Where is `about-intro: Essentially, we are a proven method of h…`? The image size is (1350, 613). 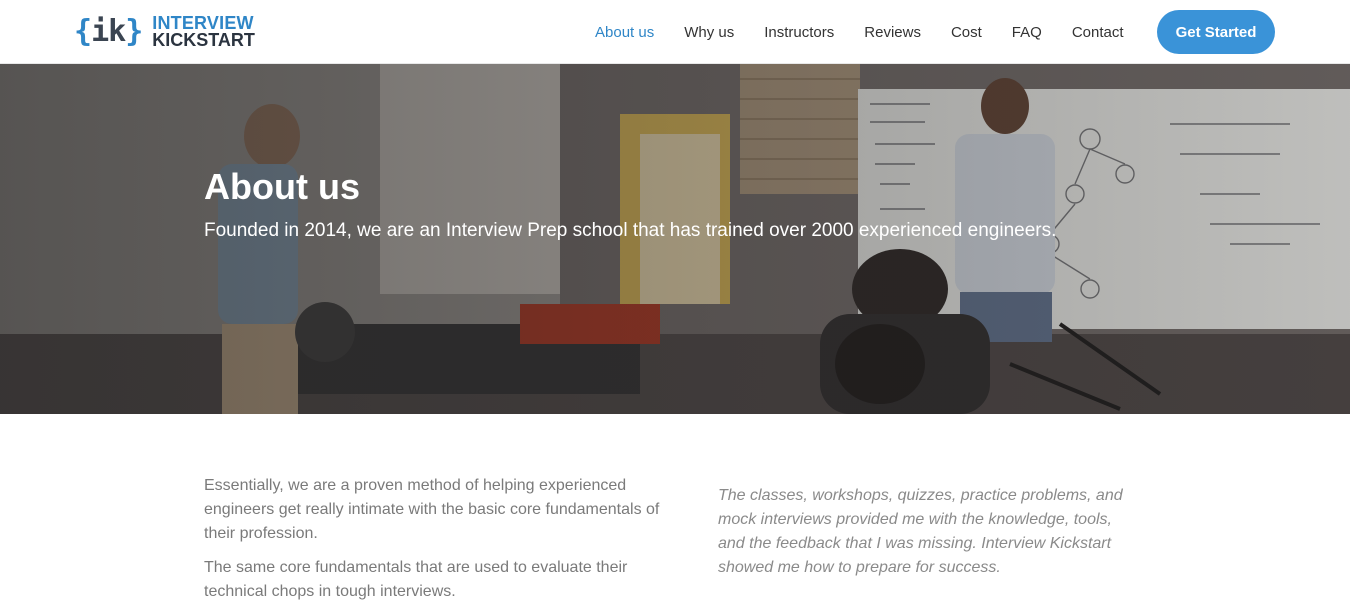 about-intro: Essentially, we are a proven method of h… is located at coordinates (434, 543).